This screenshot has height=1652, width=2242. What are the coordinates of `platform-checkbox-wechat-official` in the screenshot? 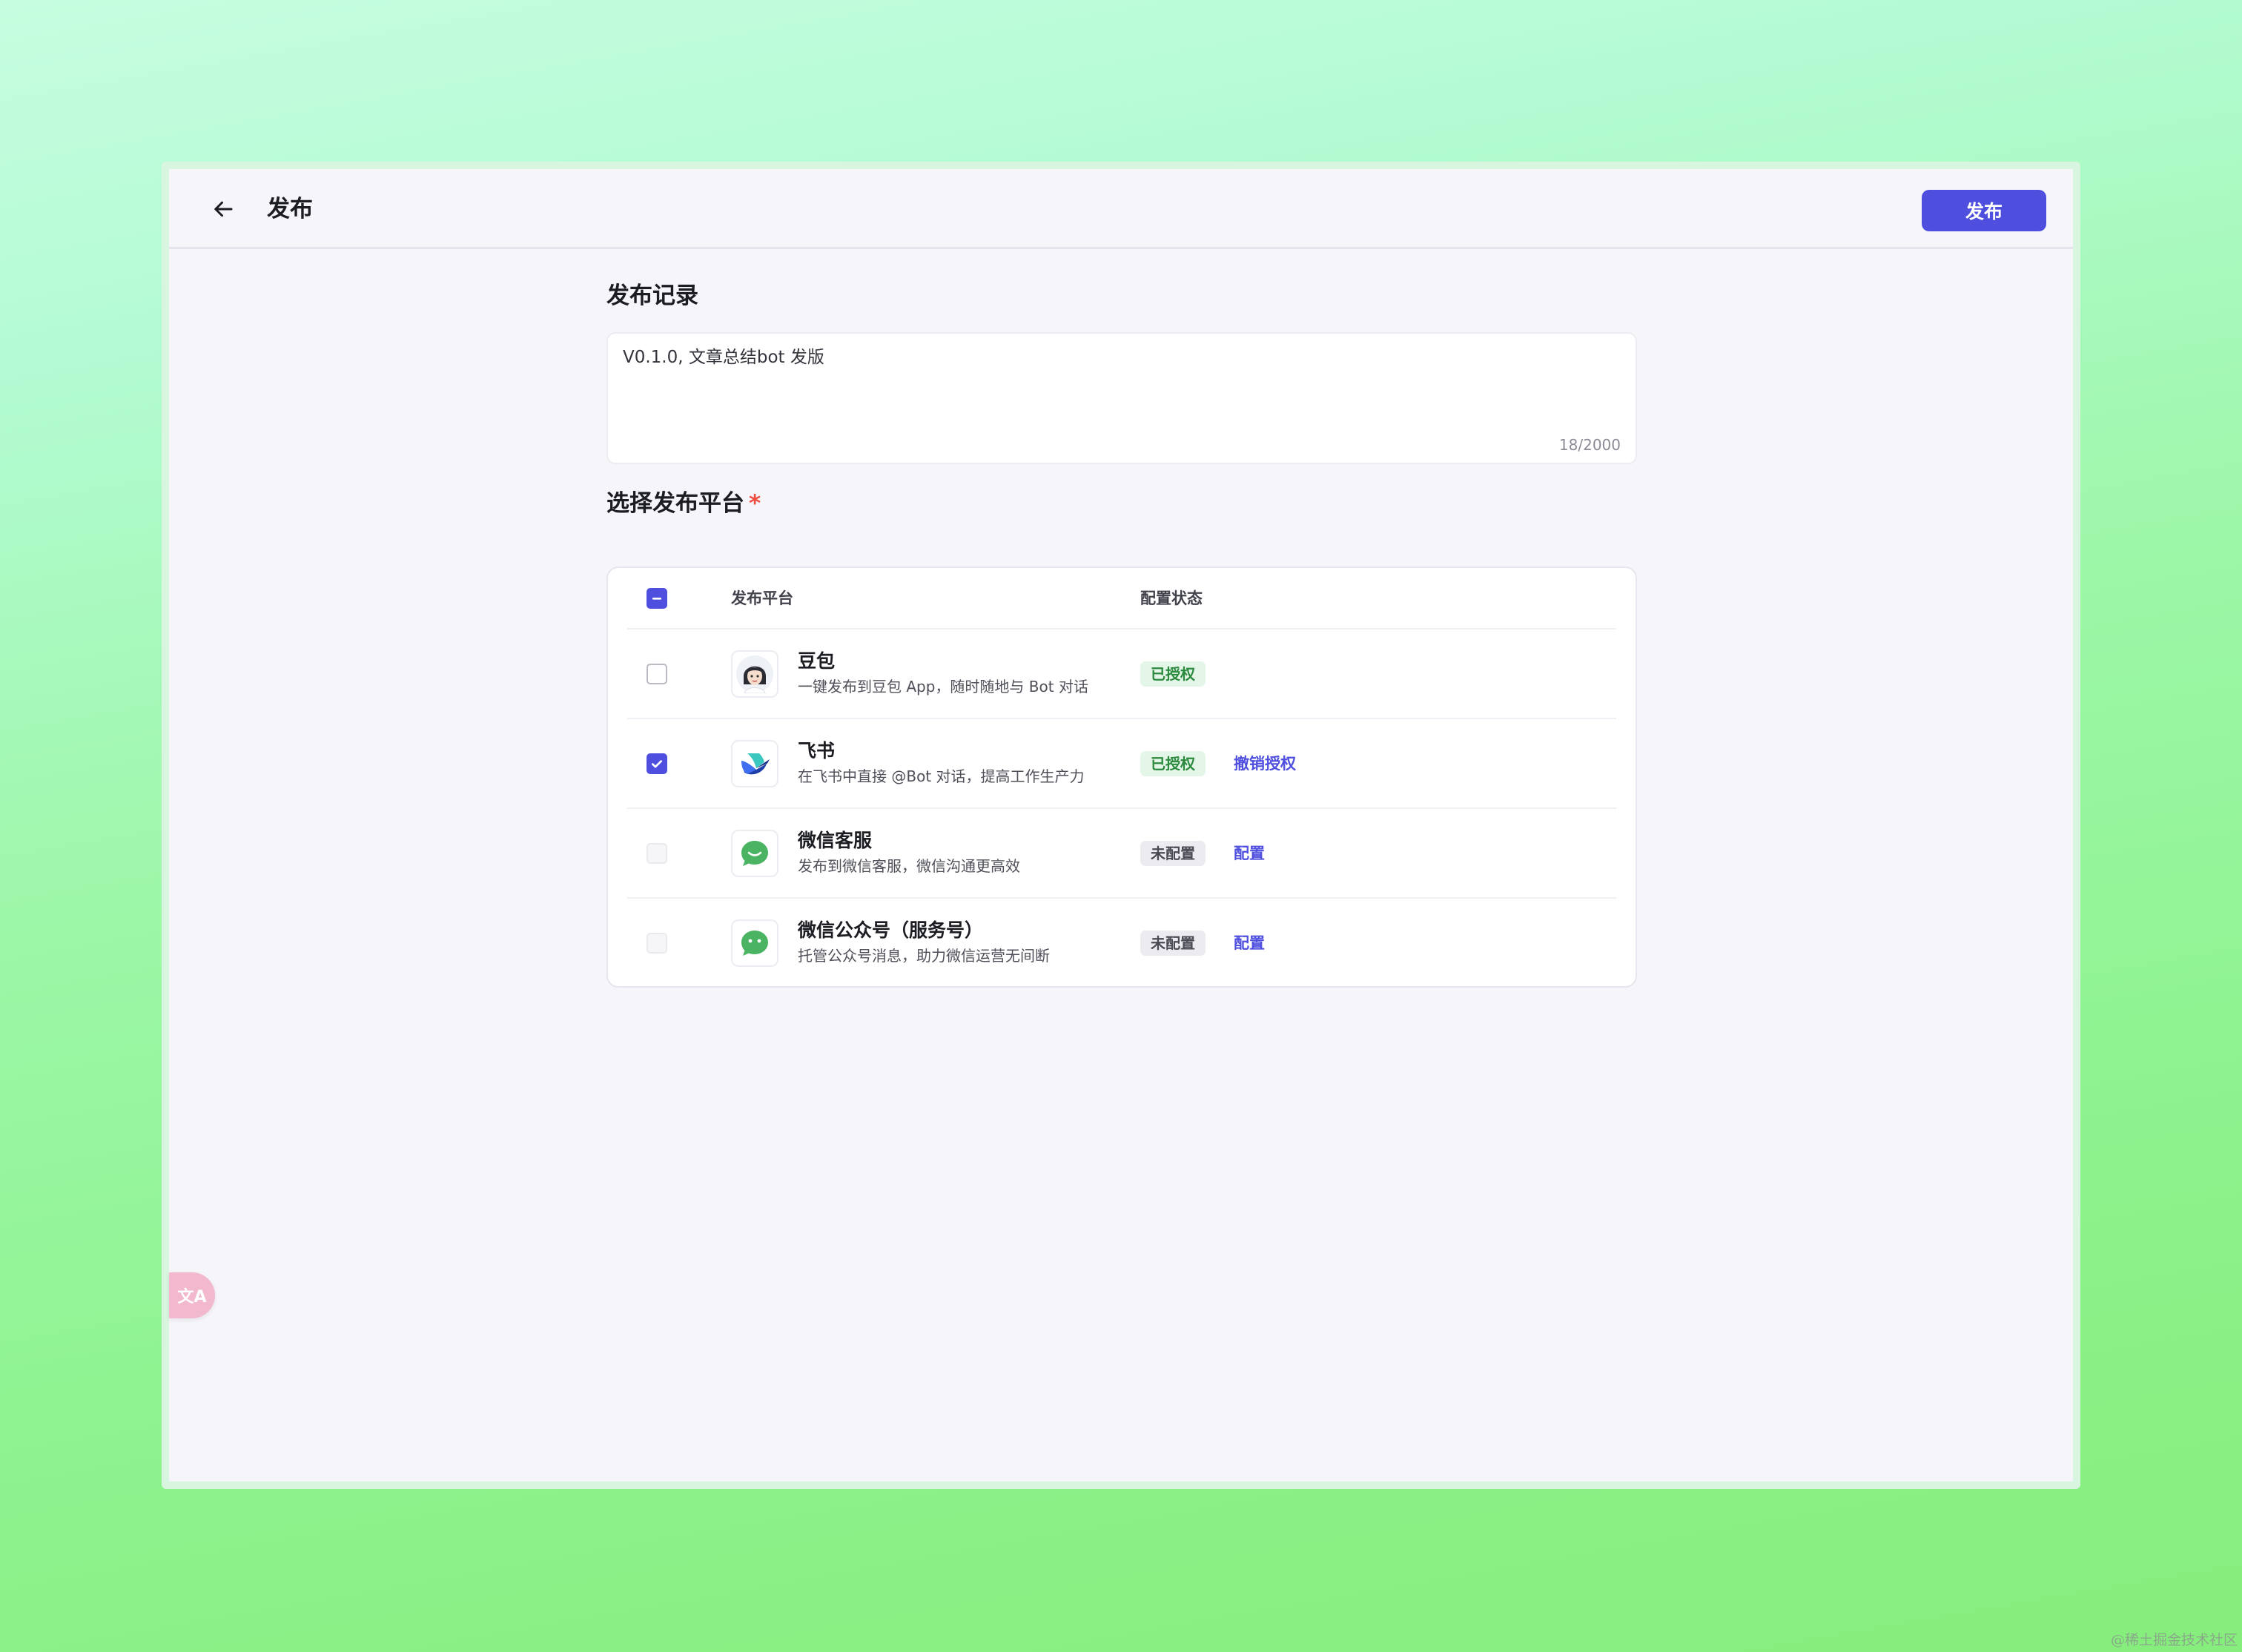 It's located at (657, 943).